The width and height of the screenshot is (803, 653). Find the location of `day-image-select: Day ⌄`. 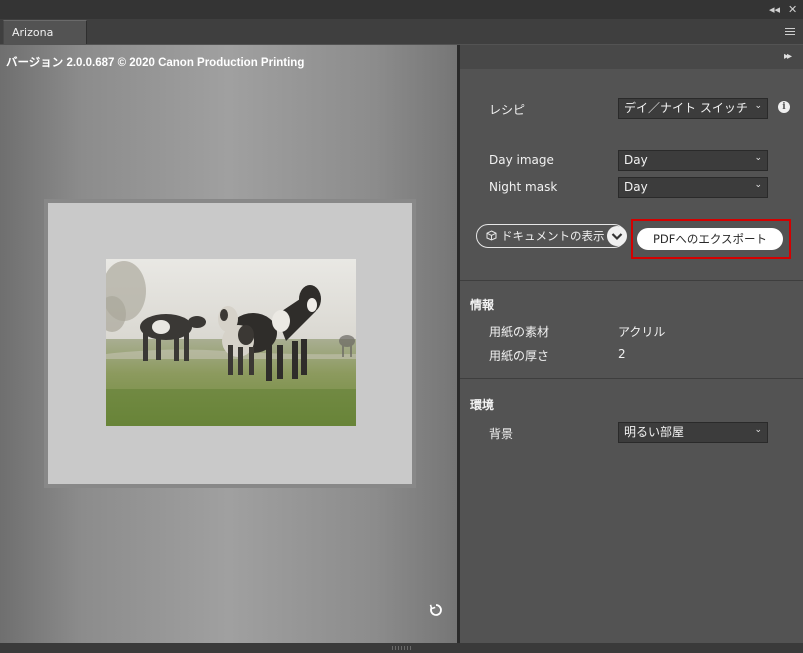

day-image-select: Day ⌄ is located at coordinates (693, 160).